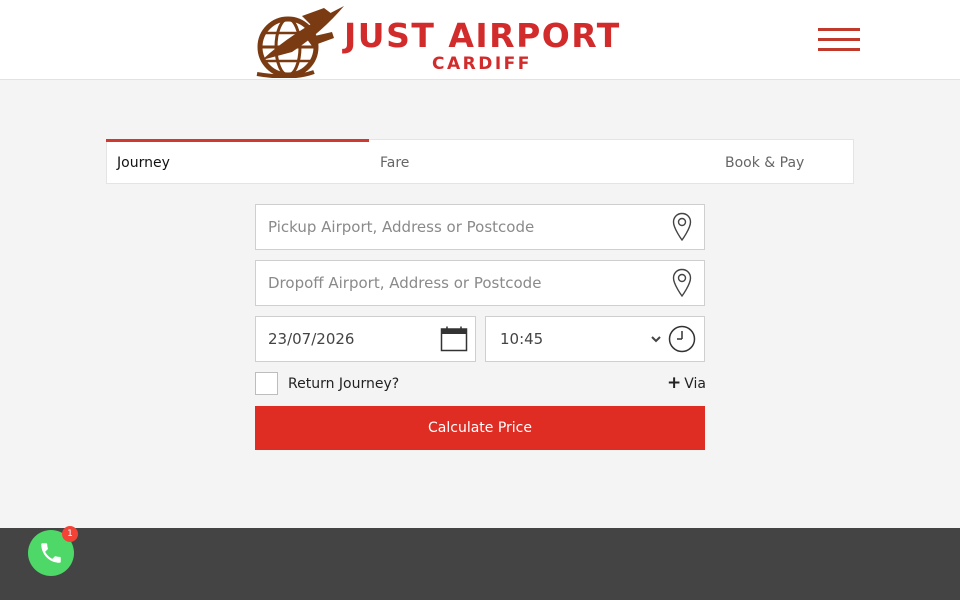  I want to click on tab-book-and-pay-label: Book & Pay, so click(765, 163).